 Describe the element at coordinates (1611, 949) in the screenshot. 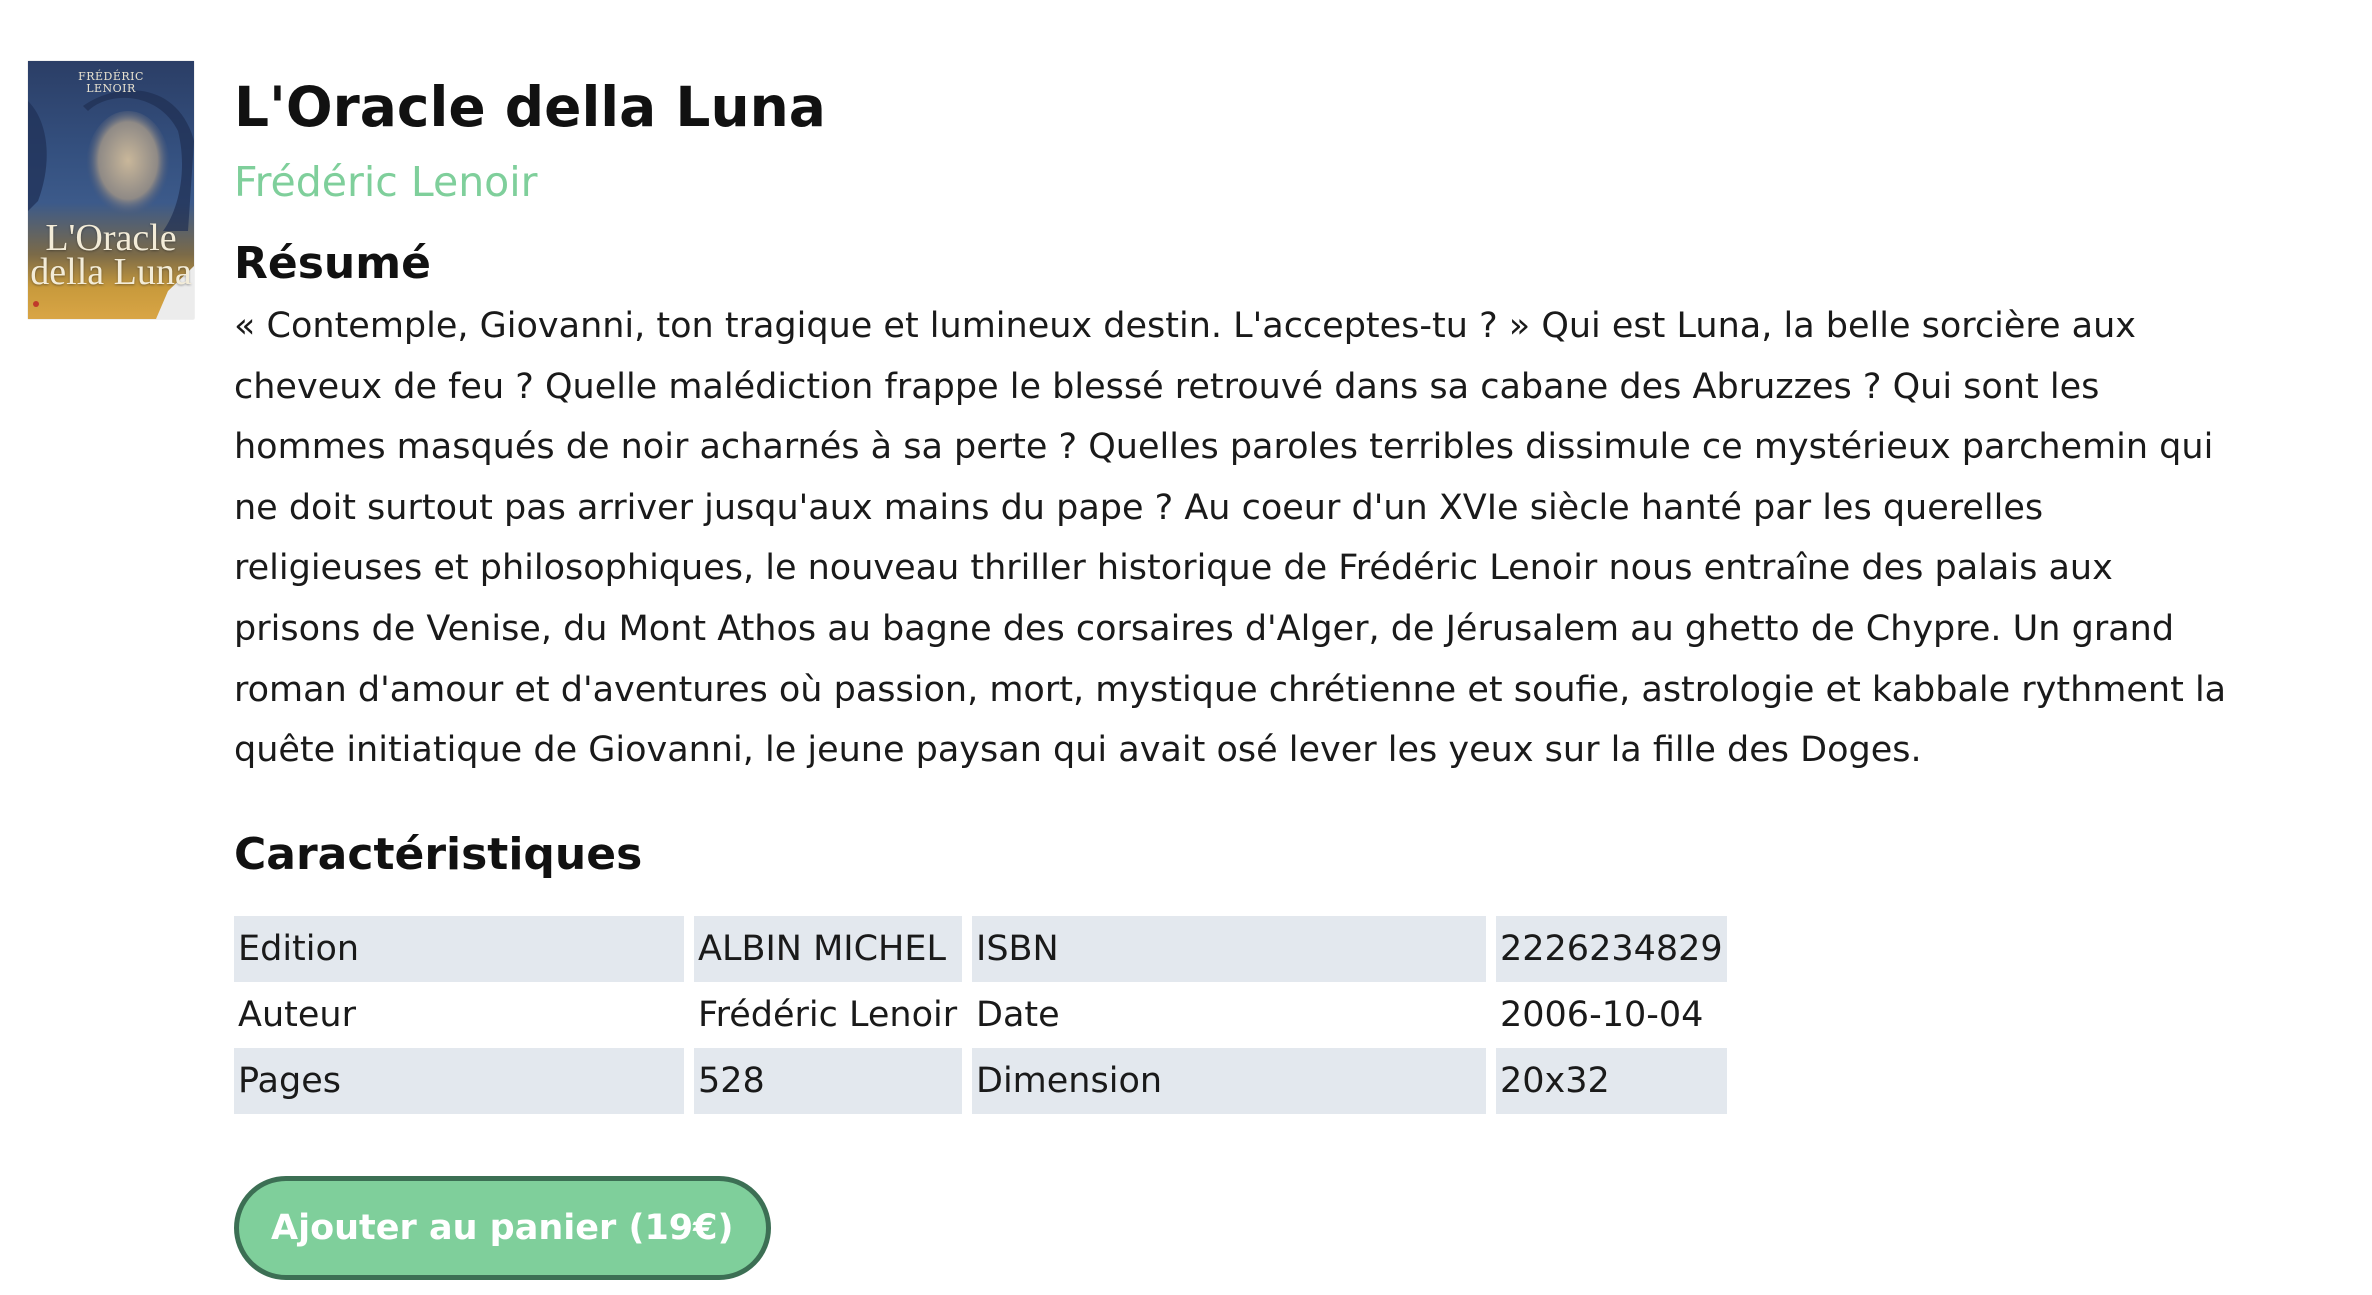

I see `spec-value: 2226234829` at that location.